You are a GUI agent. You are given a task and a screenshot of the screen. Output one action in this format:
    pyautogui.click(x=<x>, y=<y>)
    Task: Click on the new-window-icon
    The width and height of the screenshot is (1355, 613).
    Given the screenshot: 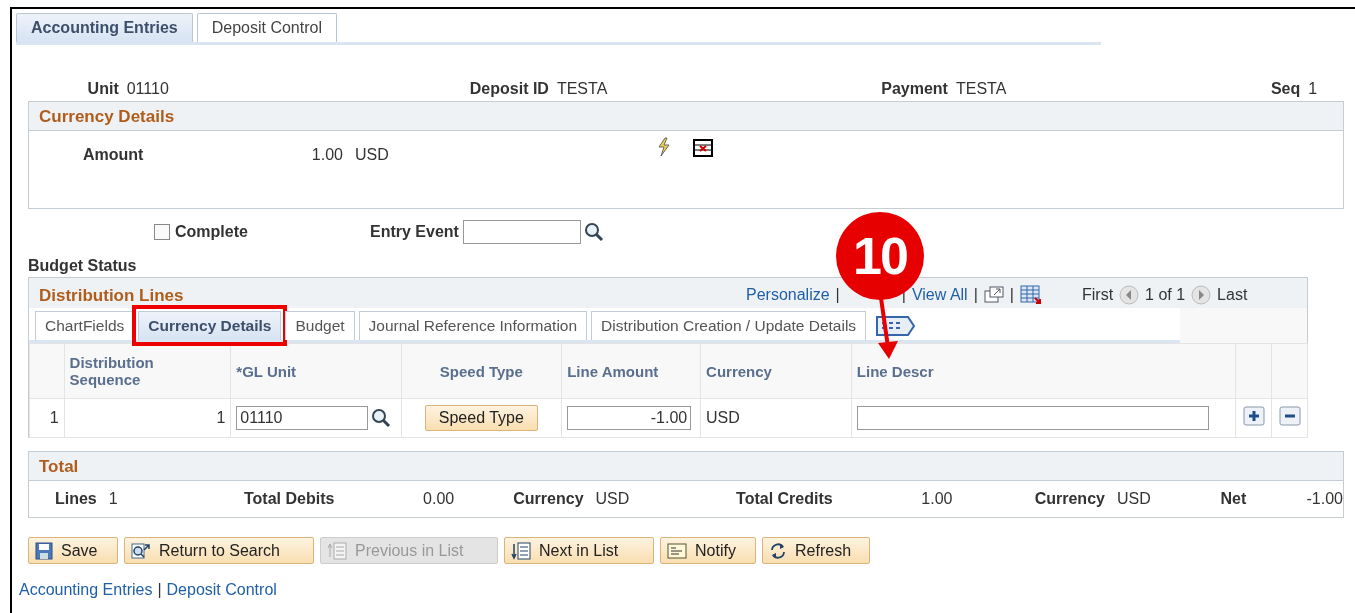 What is the action you would take?
    pyautogui.click(x=993, y=295)
    